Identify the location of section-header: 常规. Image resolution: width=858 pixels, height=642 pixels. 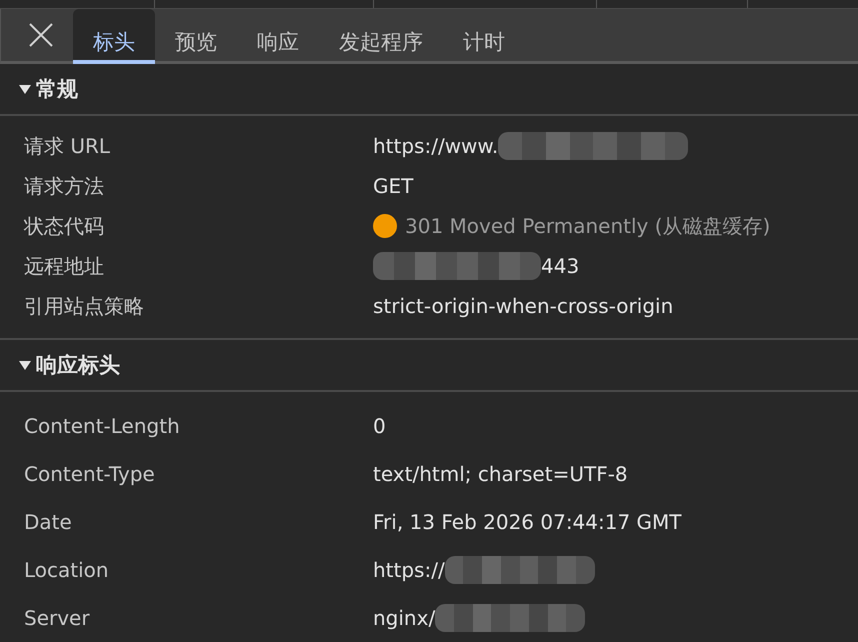
(429, 90).